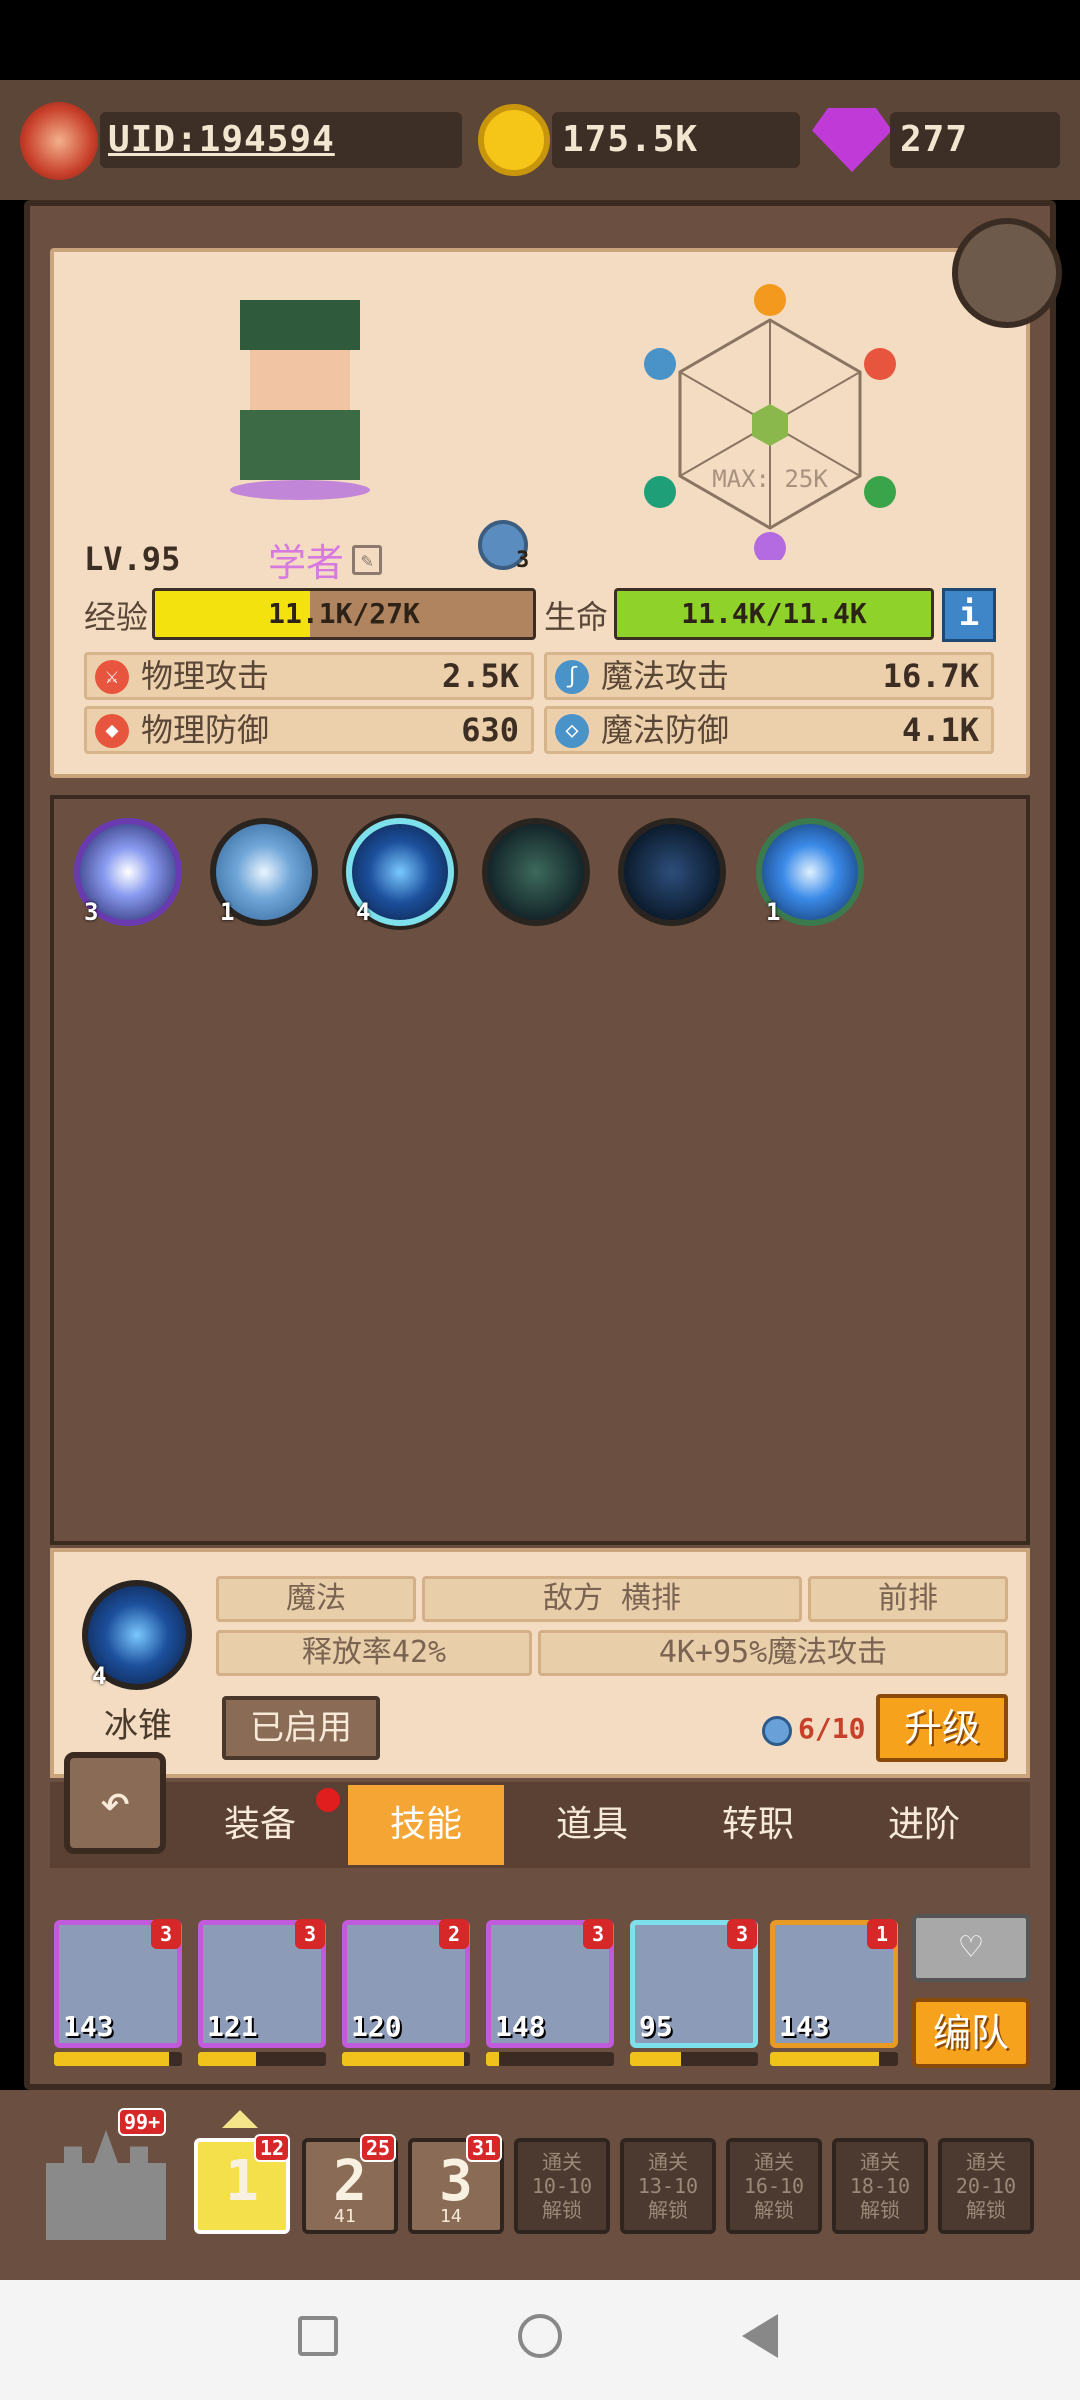  What do you see at coordinates (523, 560) in the screenshot?
I see `vision-count: 3` at bounding box center [523, 560].